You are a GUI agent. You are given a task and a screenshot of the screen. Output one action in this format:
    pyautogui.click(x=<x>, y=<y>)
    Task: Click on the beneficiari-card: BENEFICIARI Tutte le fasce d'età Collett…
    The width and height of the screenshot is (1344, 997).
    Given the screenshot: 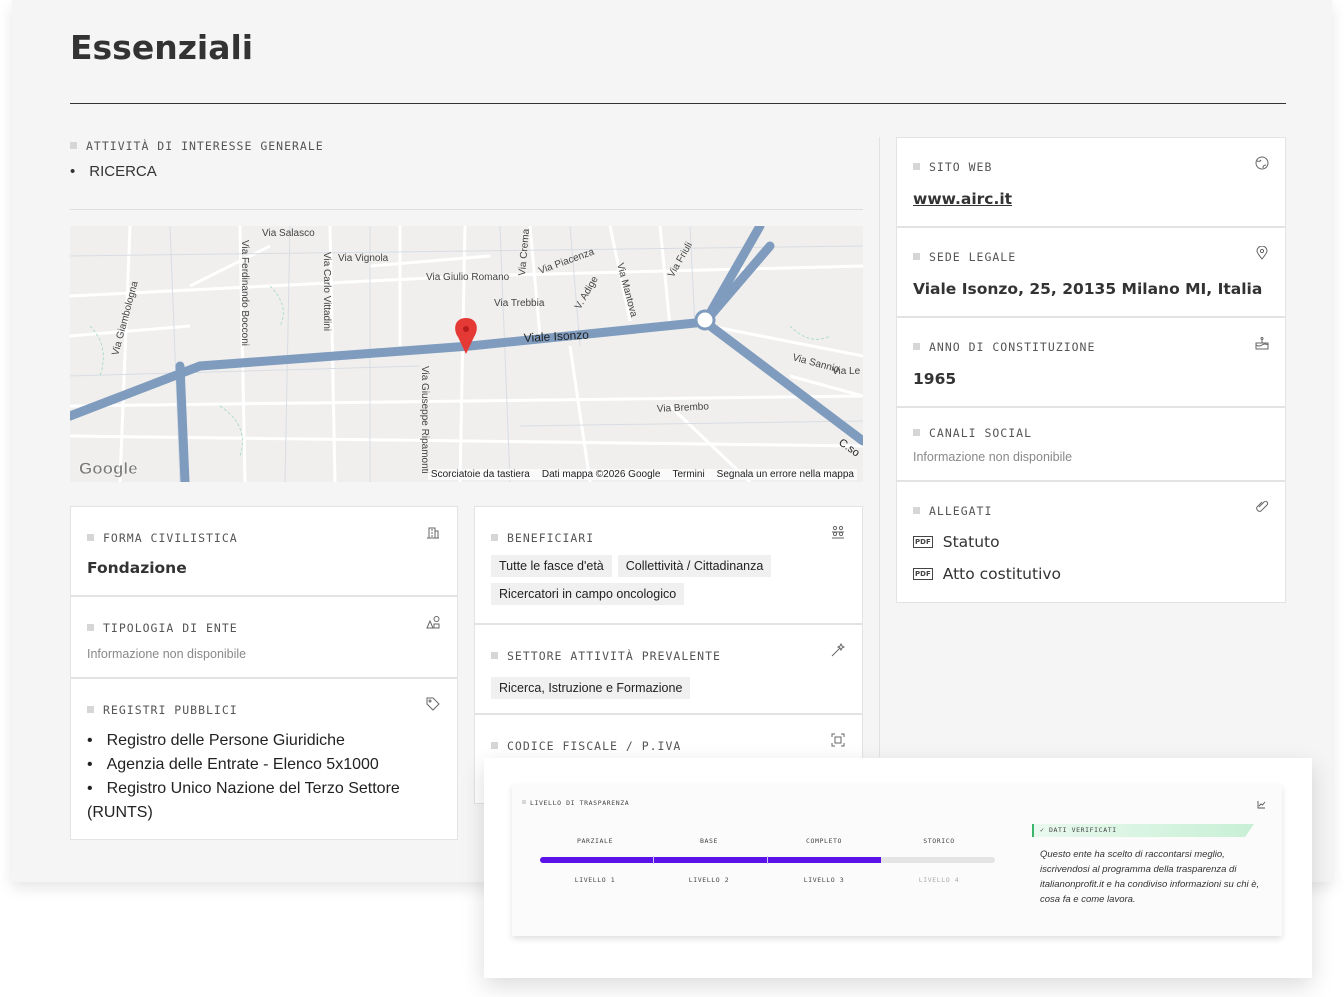 What is the action you would take?
    pyautogui.click(x=668, y=565)
    